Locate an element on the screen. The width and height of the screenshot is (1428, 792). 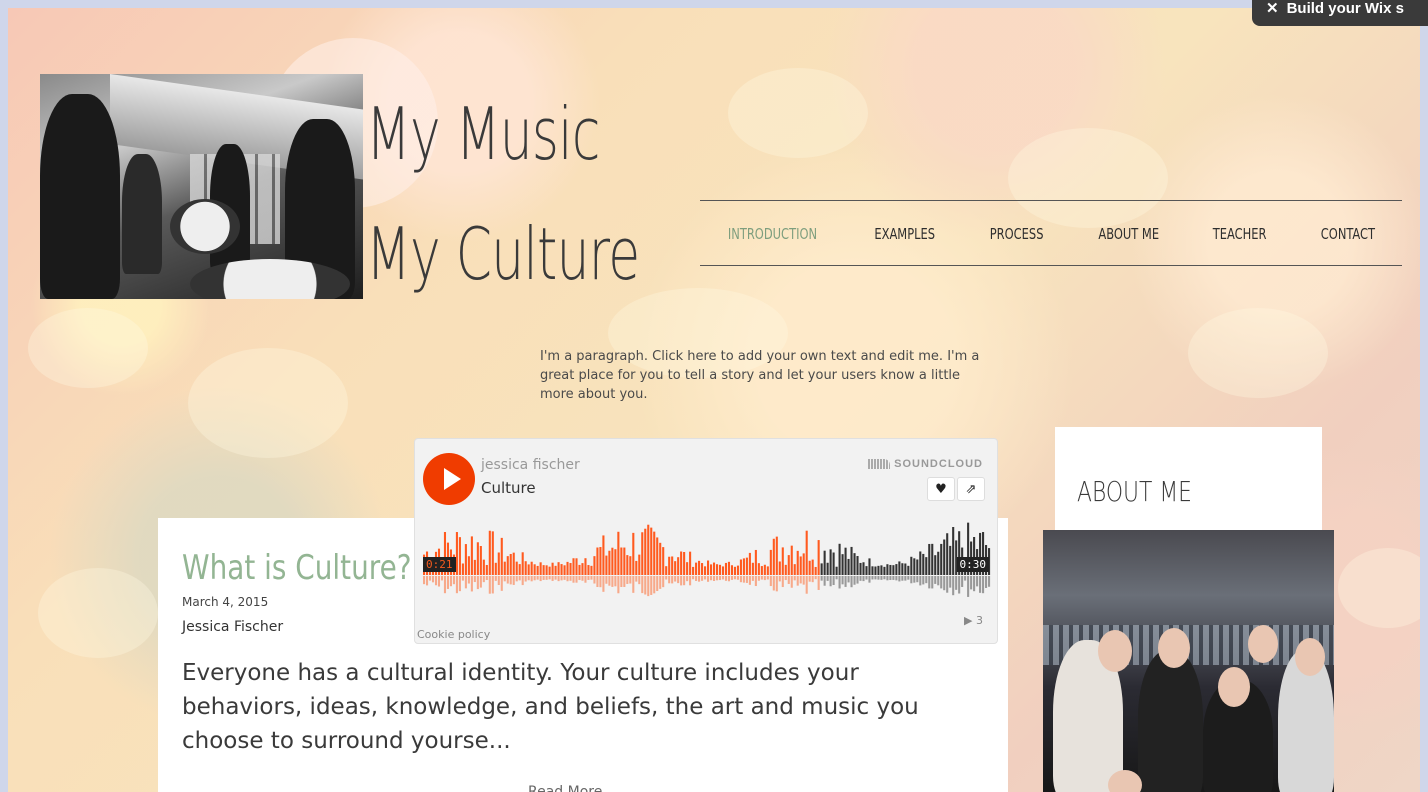
group-photo is located at coordinates (1188, 661).